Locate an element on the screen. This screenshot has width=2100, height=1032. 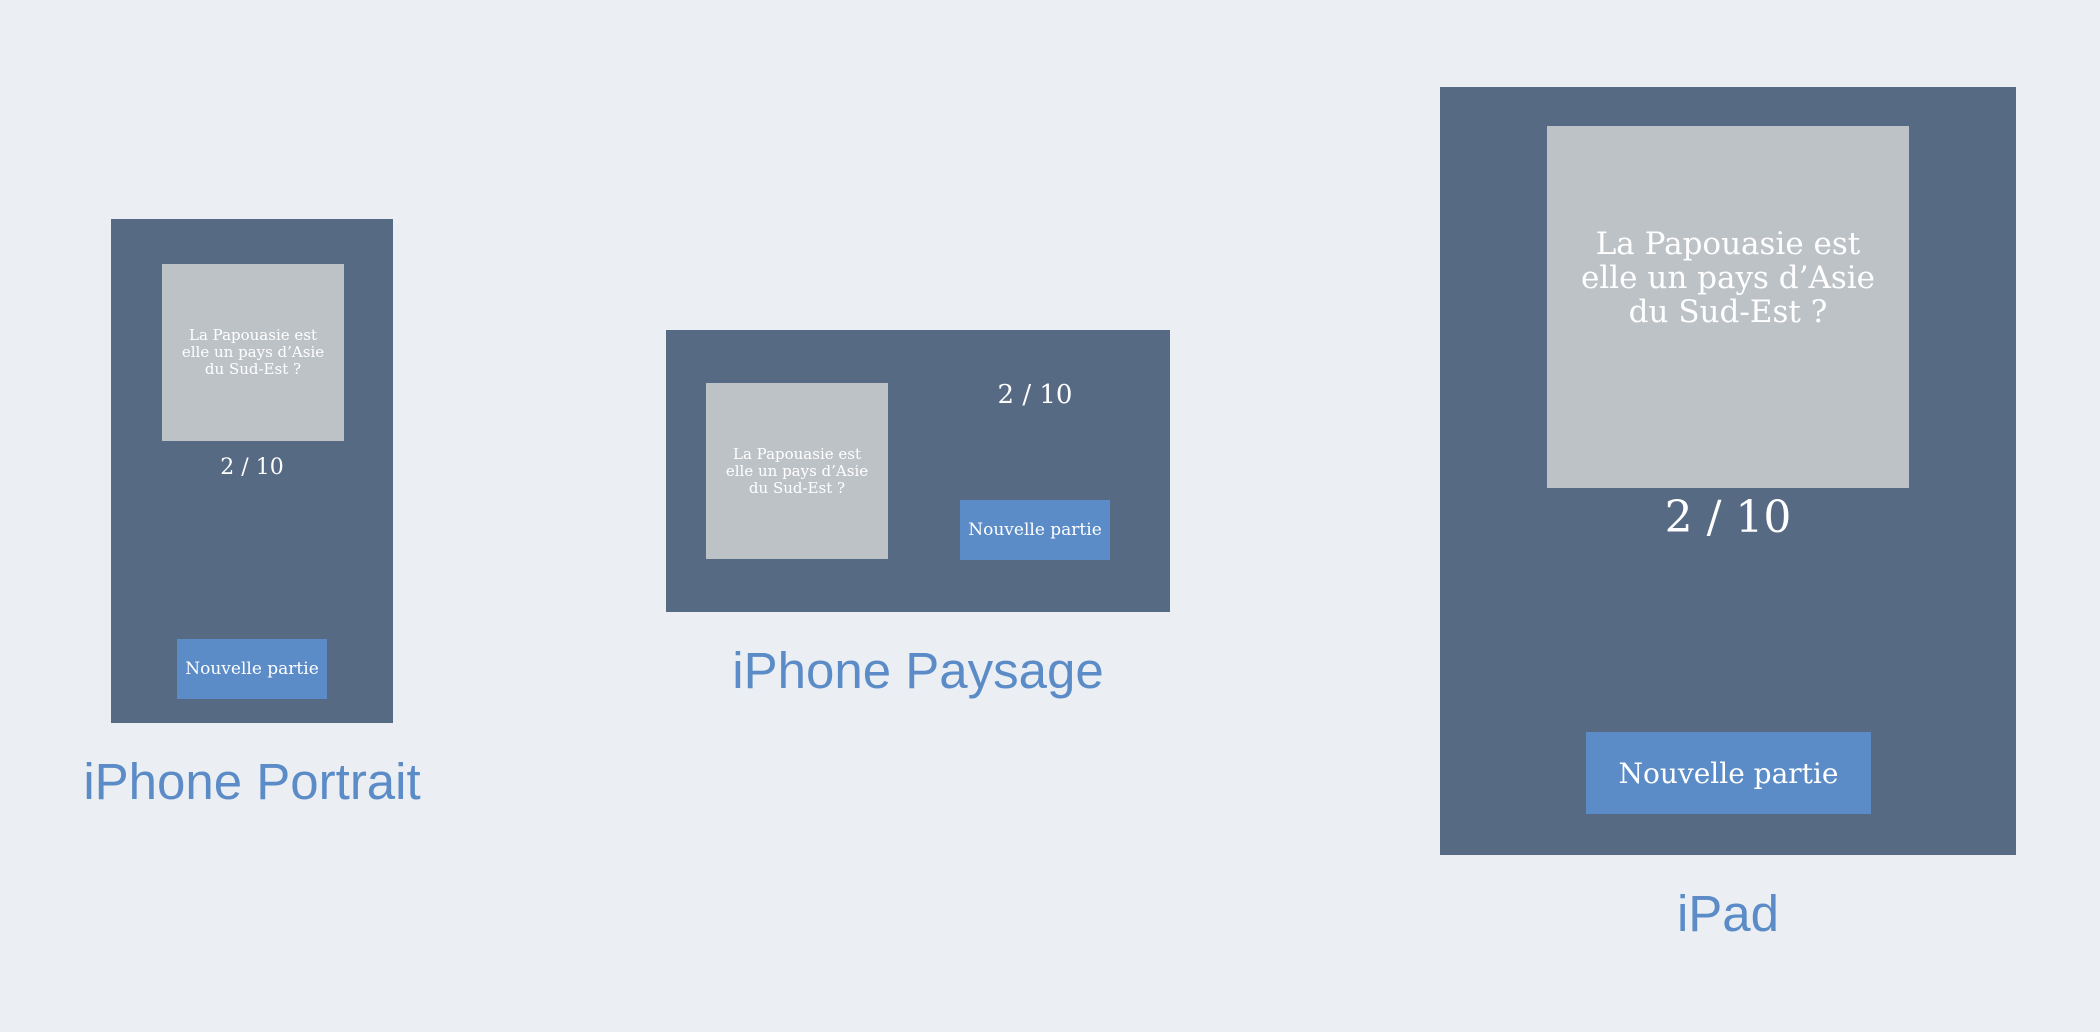
caption-iphone-portrait: iPhone Portrait is located at coordinates (252, 781).